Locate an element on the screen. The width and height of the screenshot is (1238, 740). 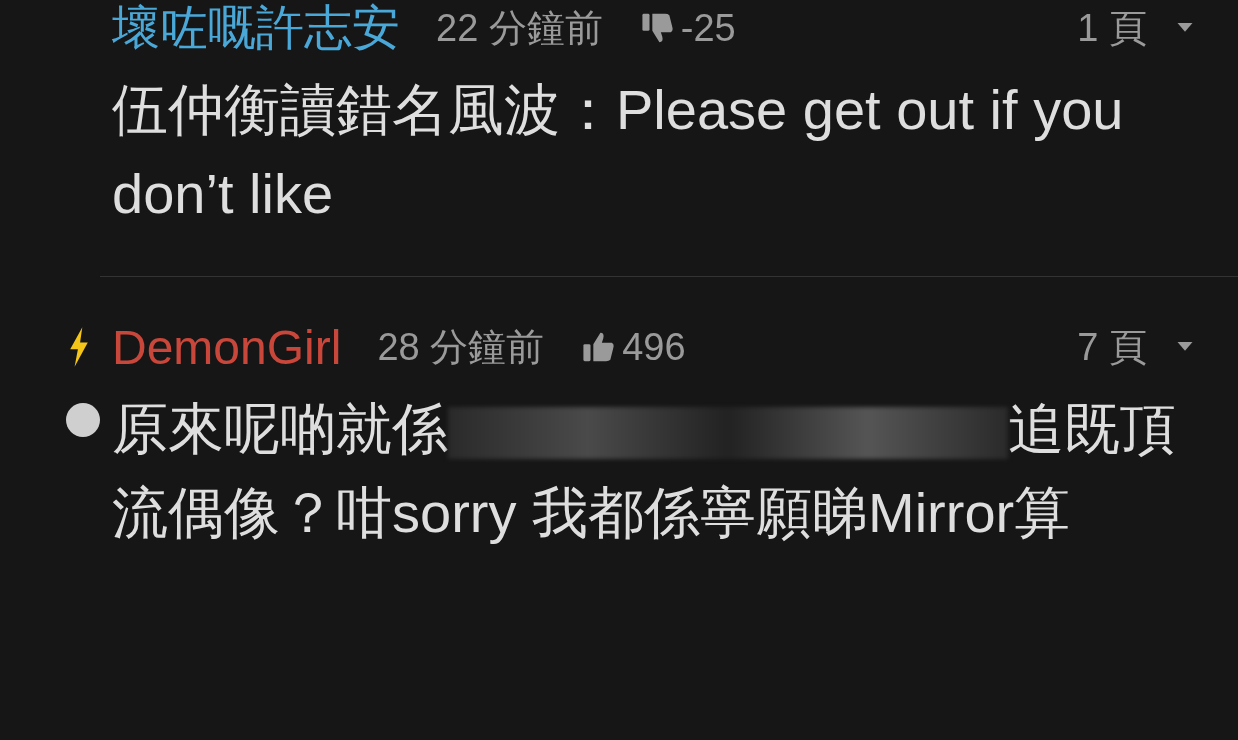
username-link: 壞咗嘅許志安 is located at coordinates (256, 30).